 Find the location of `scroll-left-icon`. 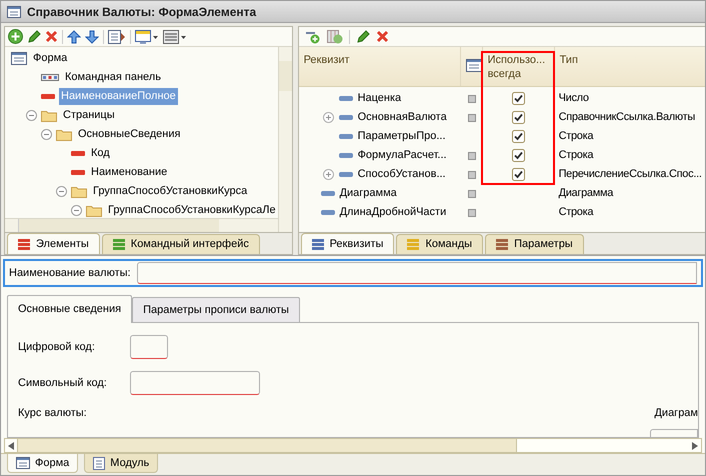

scroll-left-icon is located at coordinates (11, 446).